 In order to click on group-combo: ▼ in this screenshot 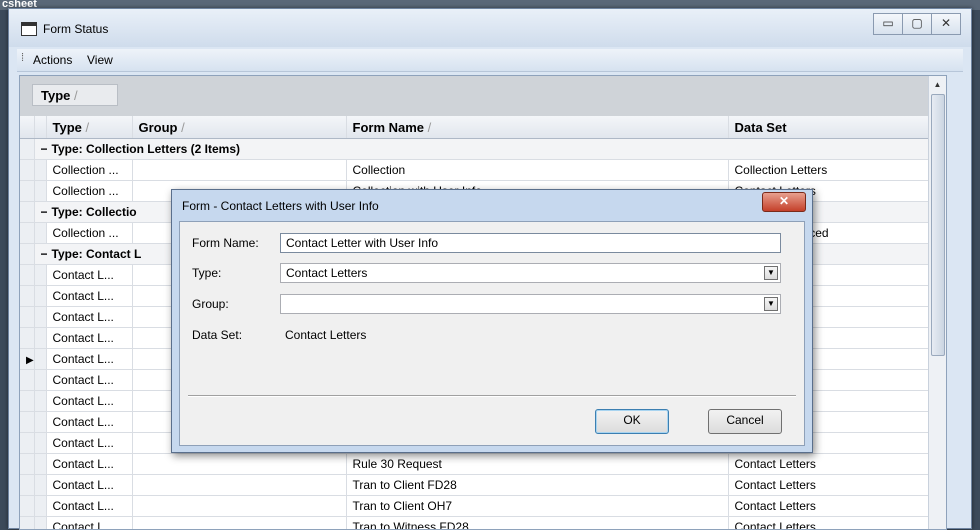, I will do `click(530, 304)`.